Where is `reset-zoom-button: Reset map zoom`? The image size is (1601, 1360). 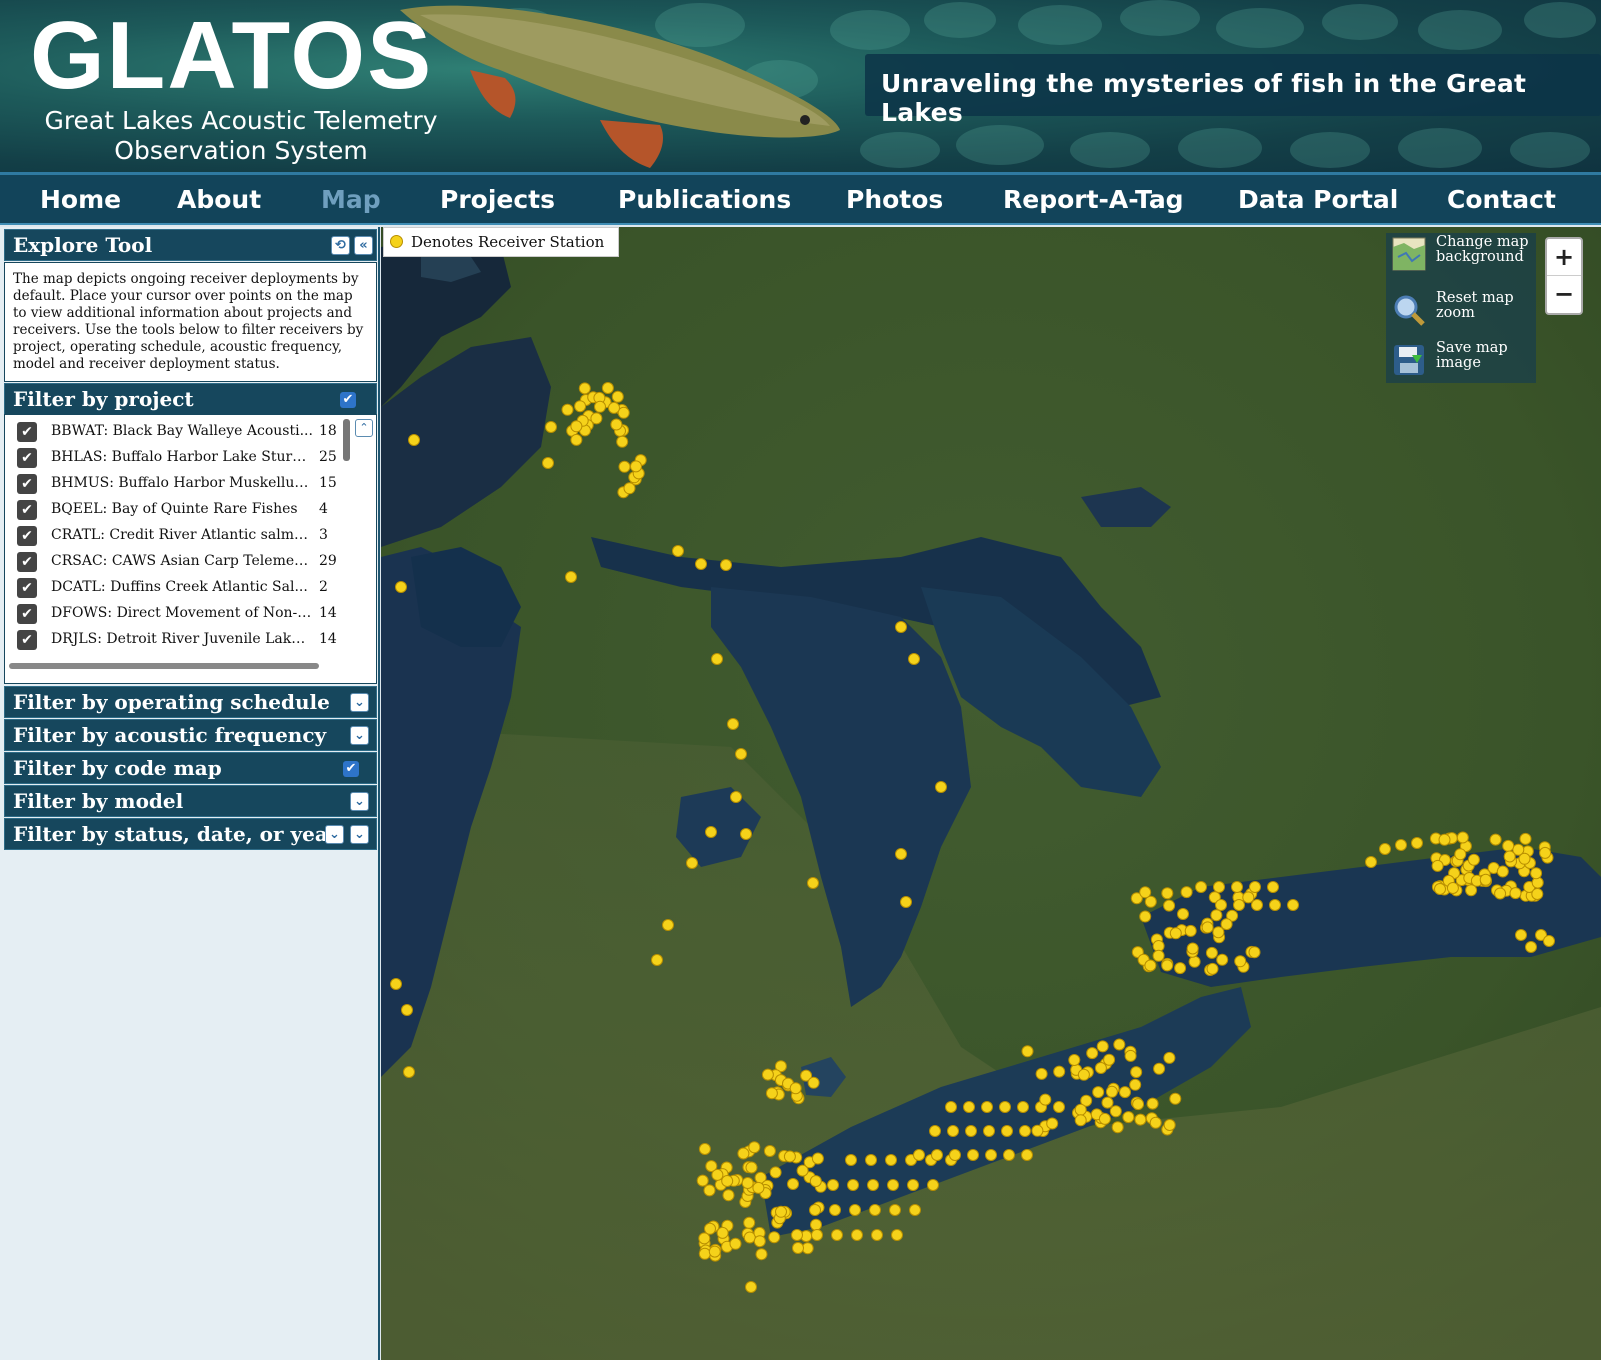
reset-zoom-button: Reset map zoom is located at coordinates (1461, 312).